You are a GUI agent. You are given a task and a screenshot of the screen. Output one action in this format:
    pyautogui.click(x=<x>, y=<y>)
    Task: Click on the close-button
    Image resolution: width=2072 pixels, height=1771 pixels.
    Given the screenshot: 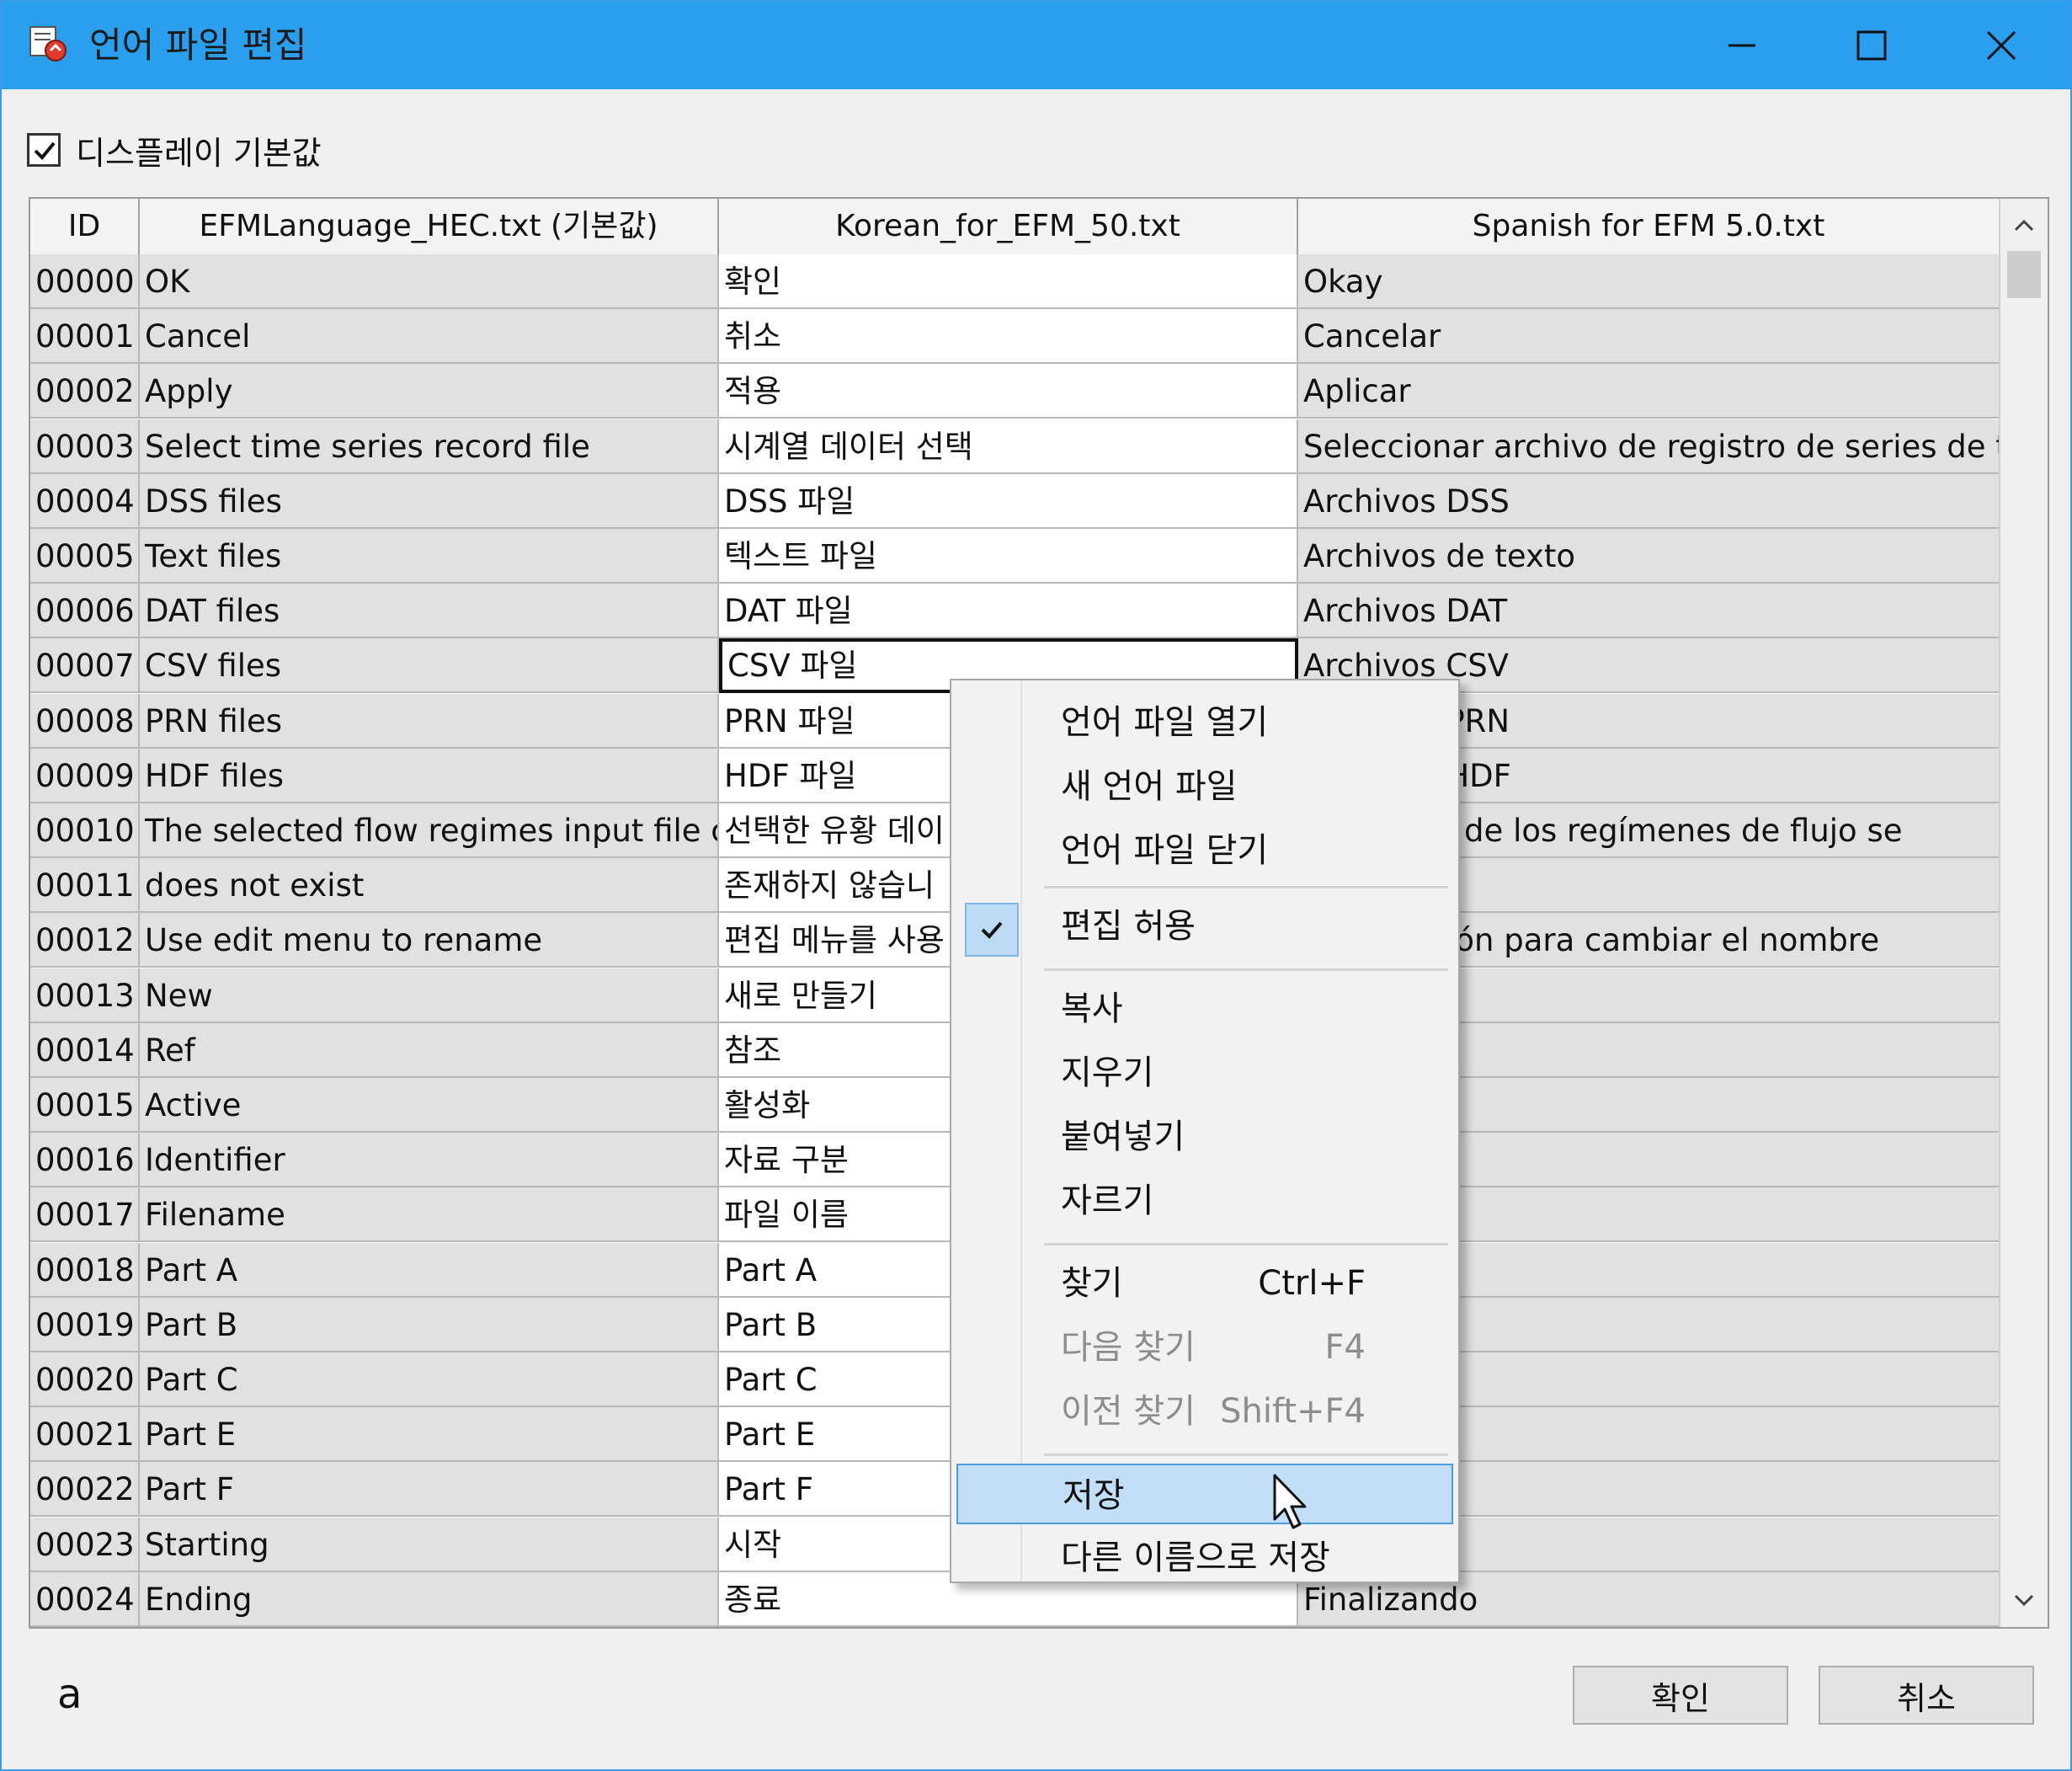 What is the action you would take?
    pyautogui.click(x=2001, y=46)
    